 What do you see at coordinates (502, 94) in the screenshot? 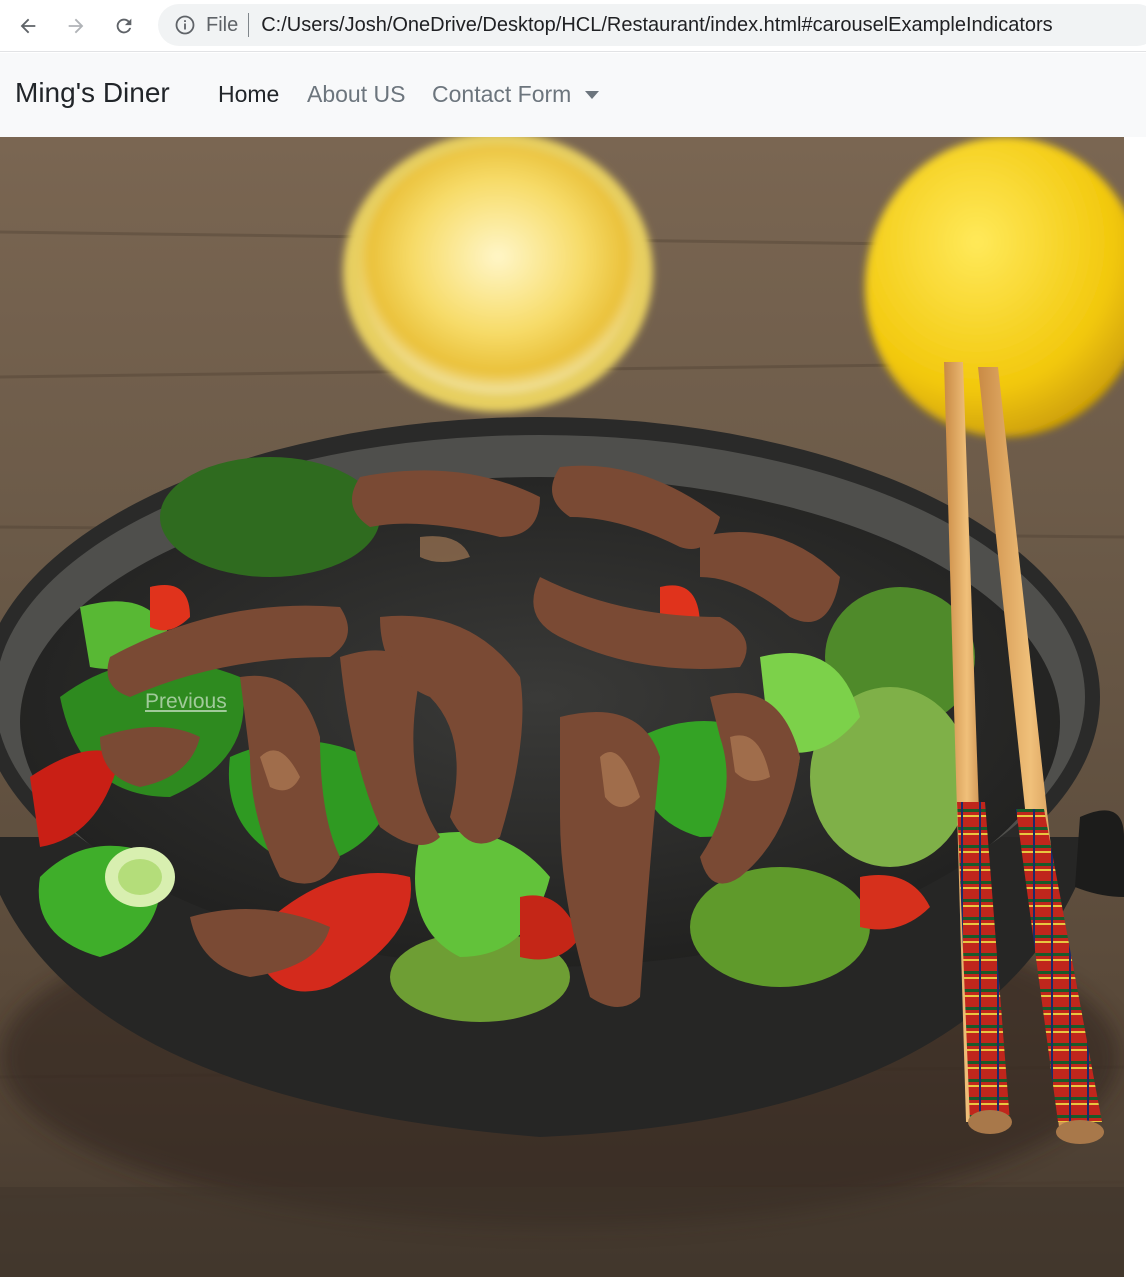
I see `nav-link-contact-label: Contact Form` at bounding box center [502, 94].